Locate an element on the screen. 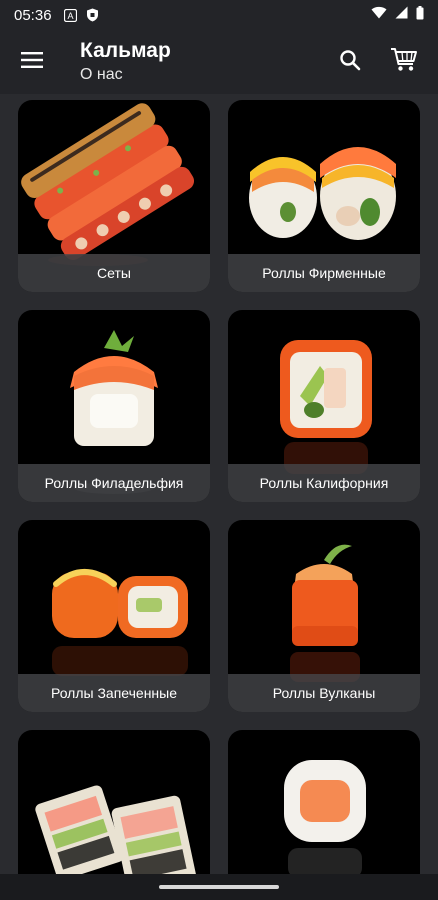 This screenshot has width=438, height=900. label-band: Роллы Запеченные is located at coordinates (114, 693).